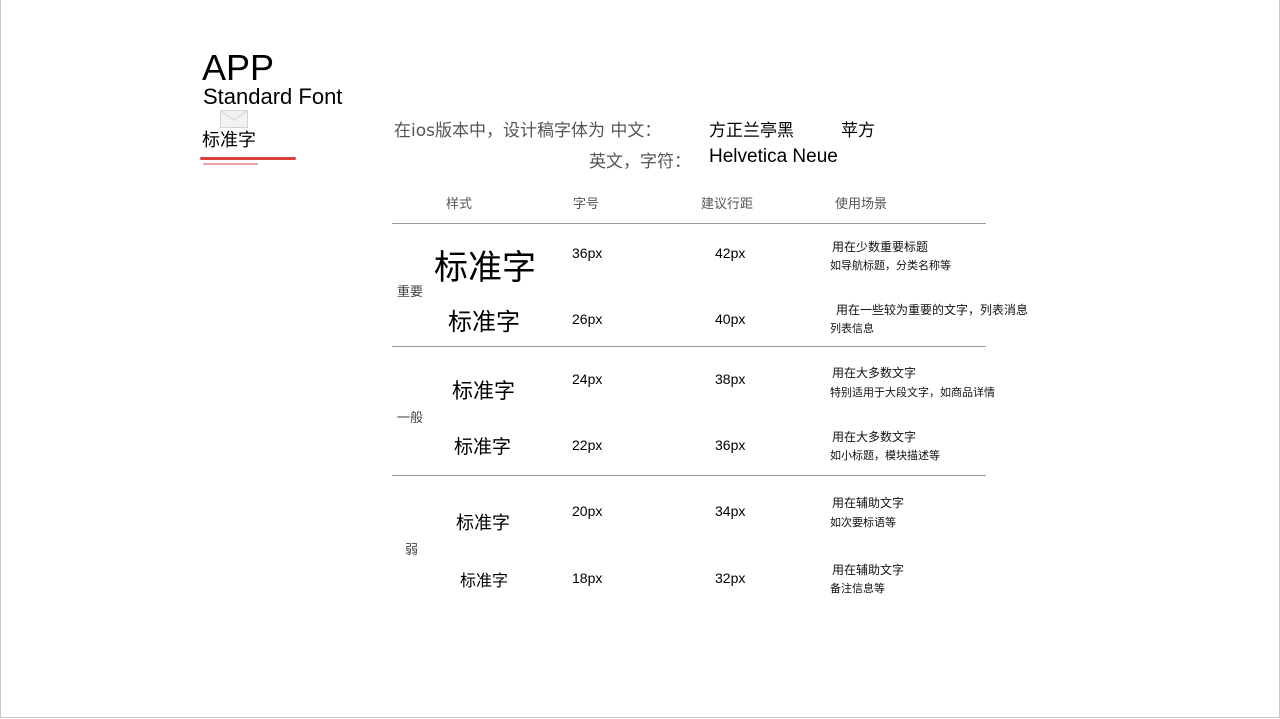 This screenshot has height=719, width=1280. What do you see at coordinates (587, 319) in the screenshot?
I see `font-size-value: 26px` at bounding box center [587, 319].